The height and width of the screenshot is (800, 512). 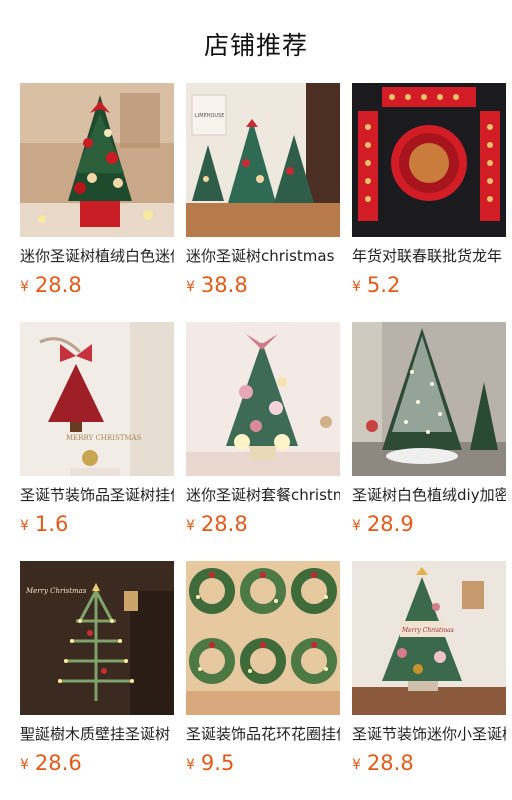 I want to click on price-value: 9.5, so click(x=217, y=763).